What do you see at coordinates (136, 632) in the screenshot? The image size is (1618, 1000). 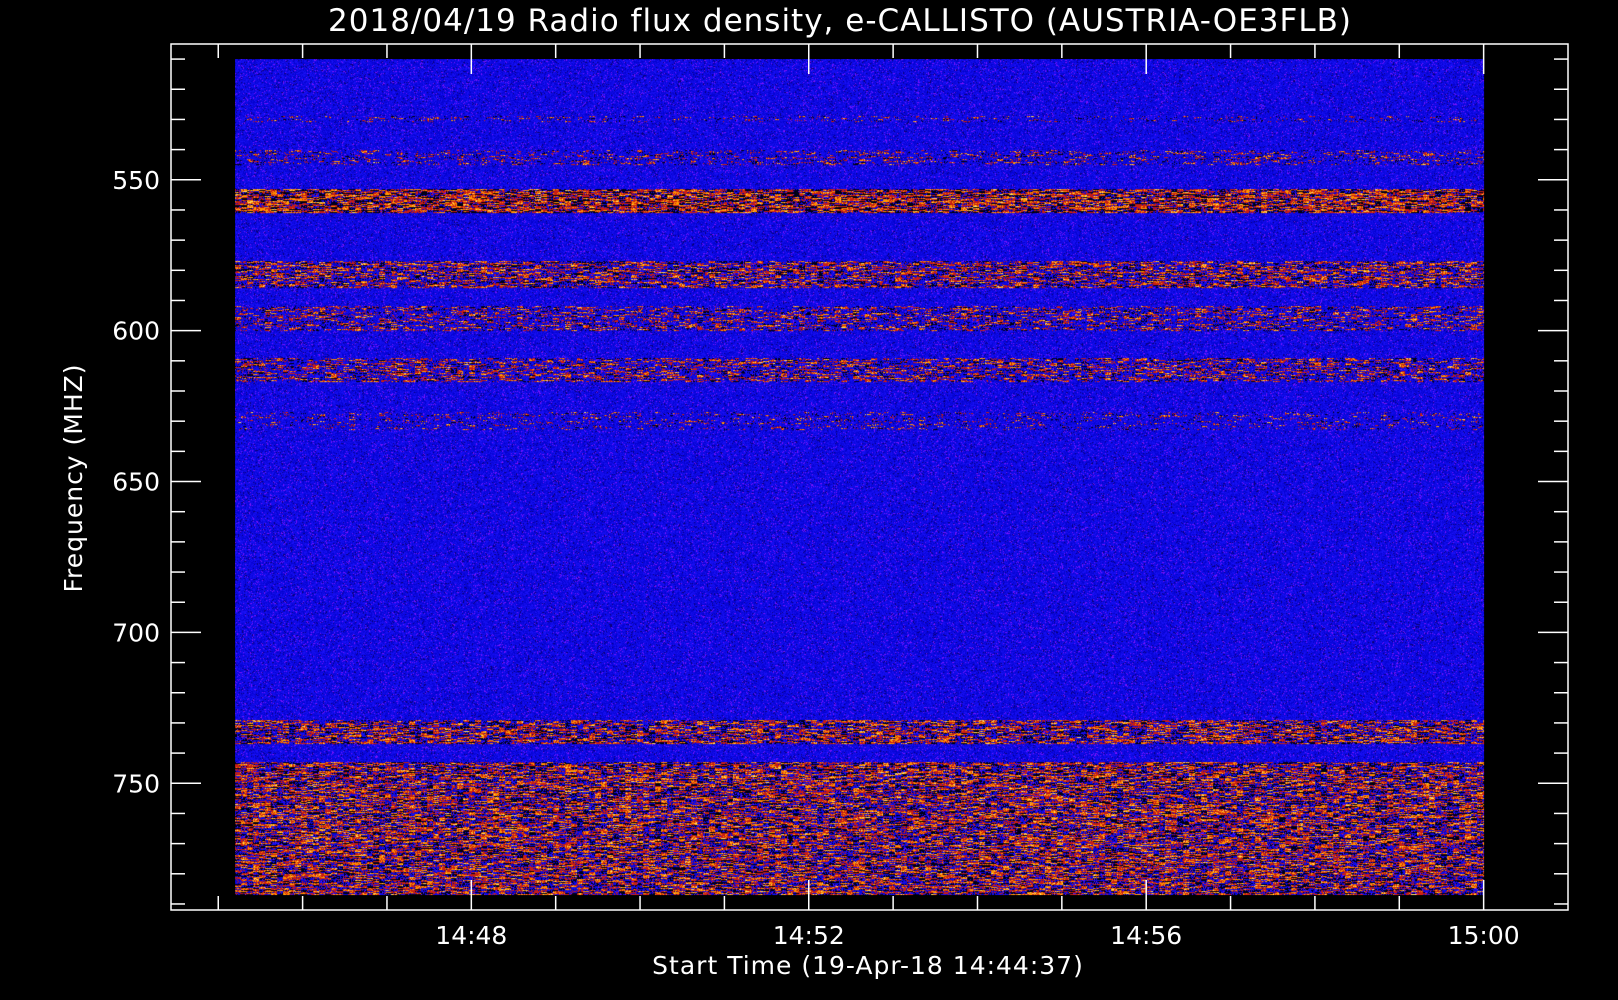 I see `y-tick-label: 700` at bounding box center [136, 632].